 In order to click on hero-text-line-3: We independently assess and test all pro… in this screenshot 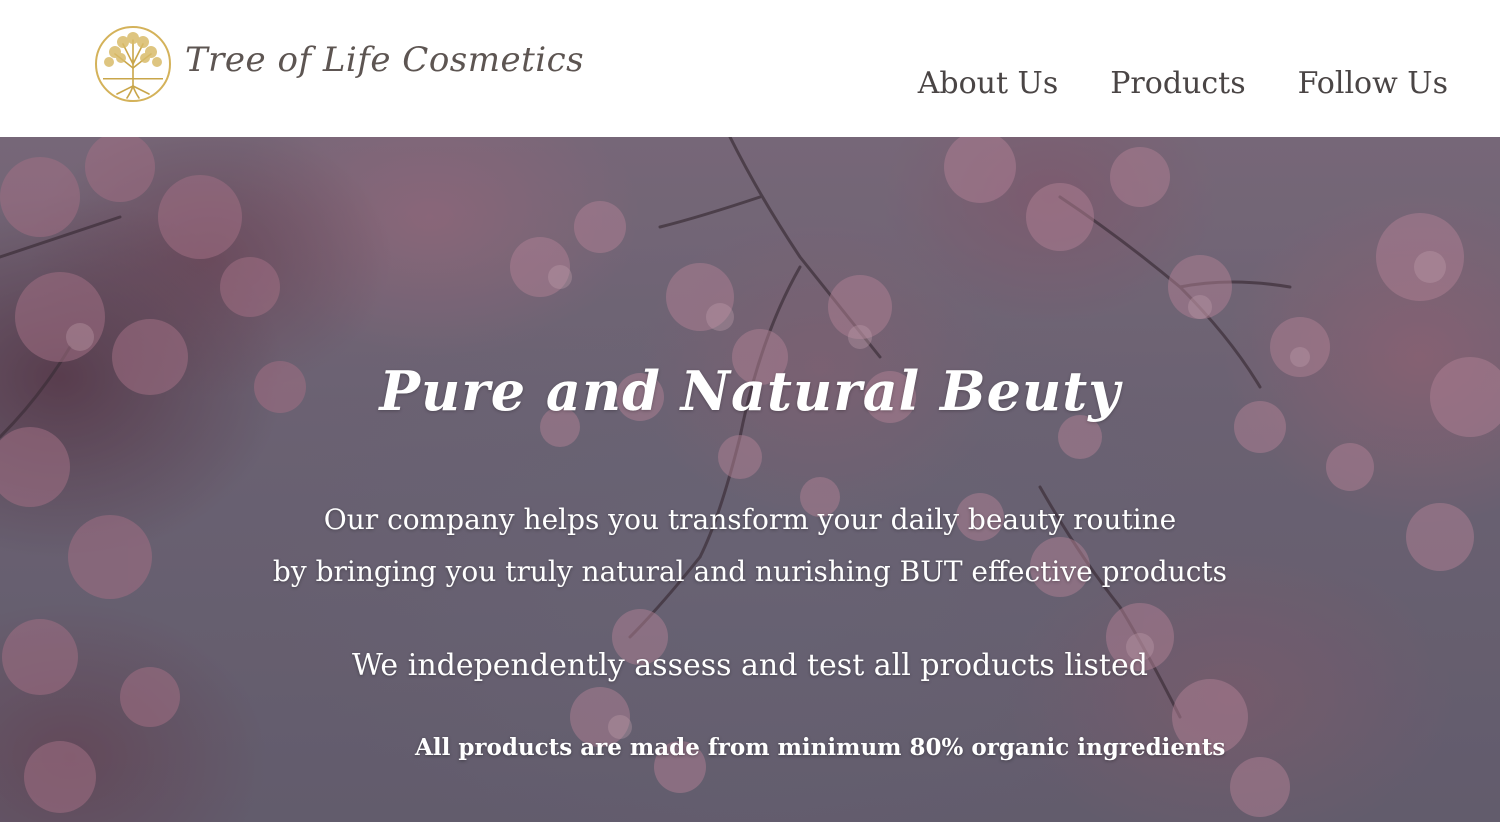, I will do `click(750, 665)`.